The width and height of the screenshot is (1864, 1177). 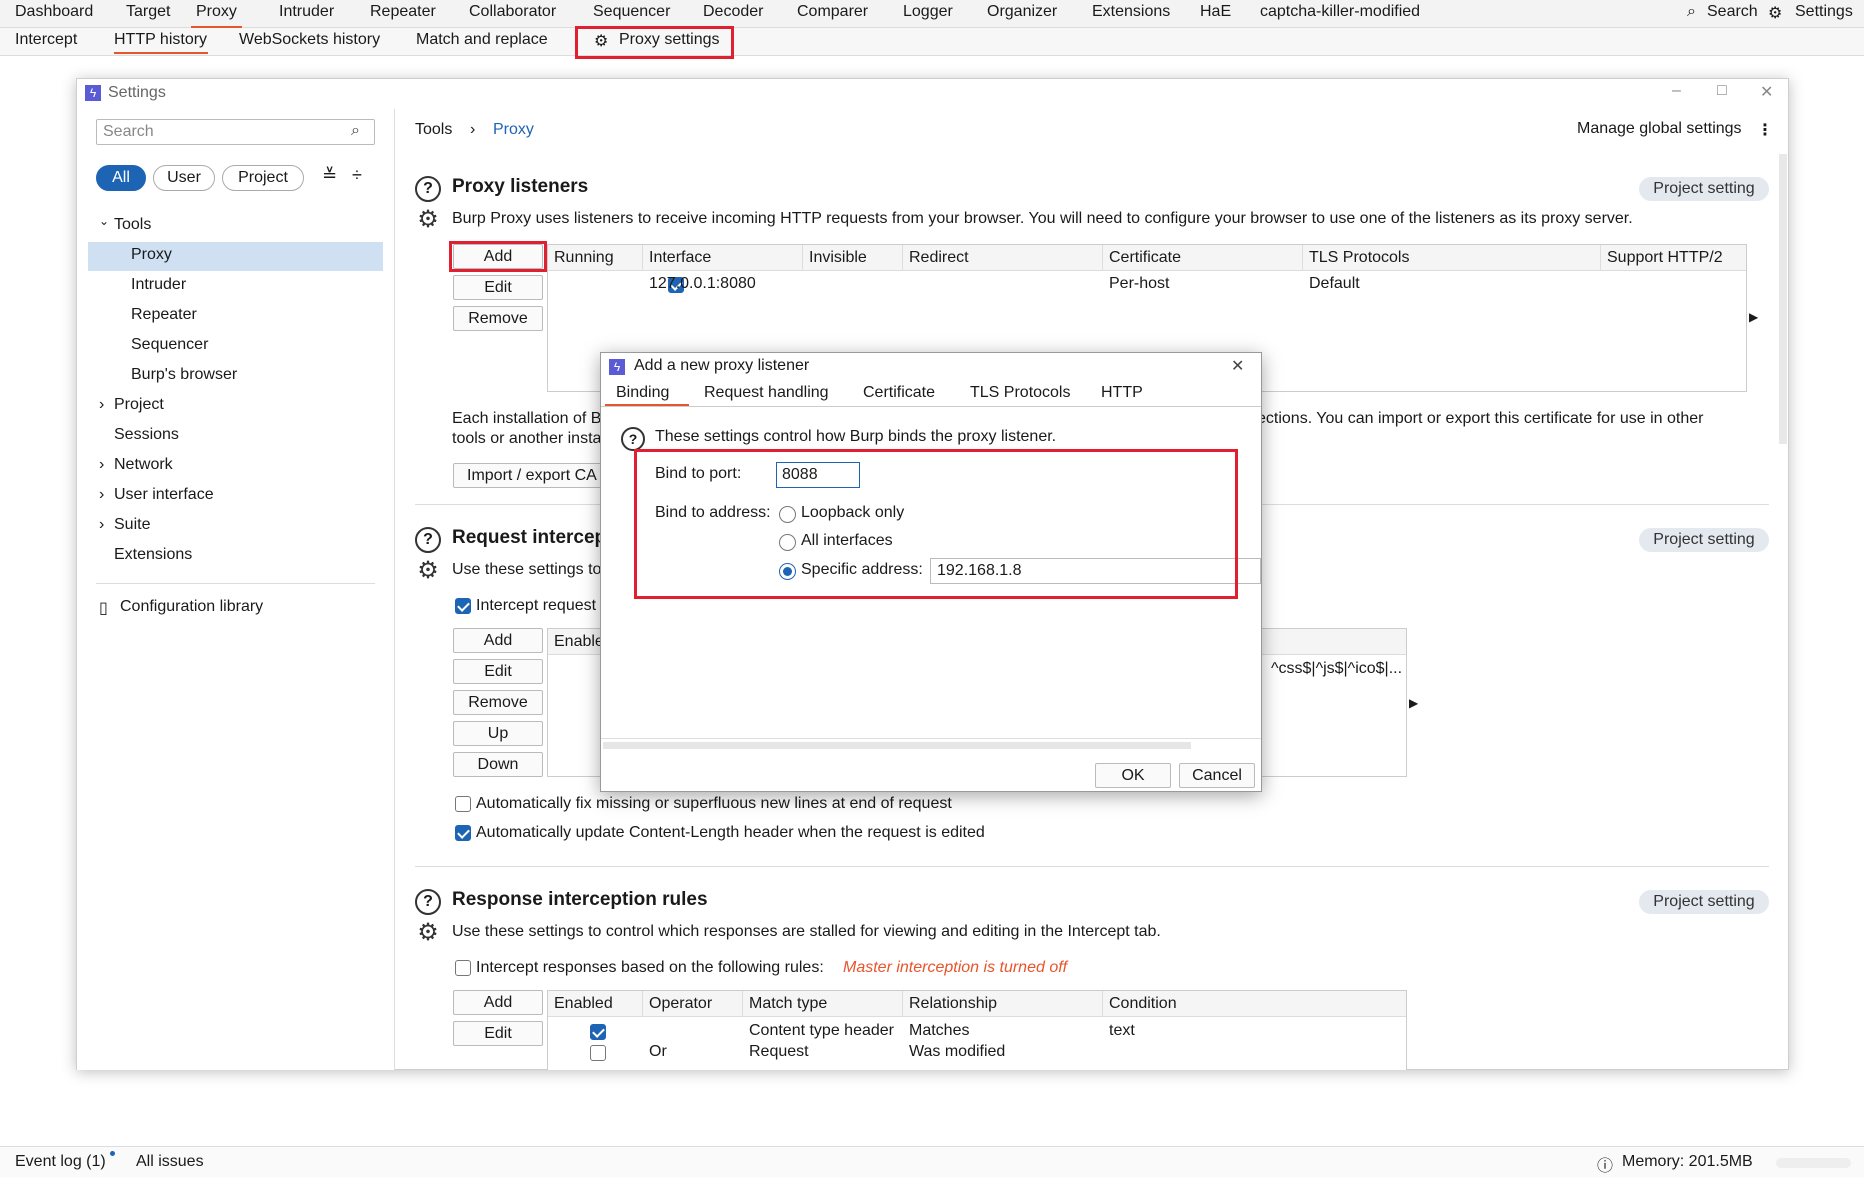 I want to click on filter-all: All, so click(x=121, y=178).